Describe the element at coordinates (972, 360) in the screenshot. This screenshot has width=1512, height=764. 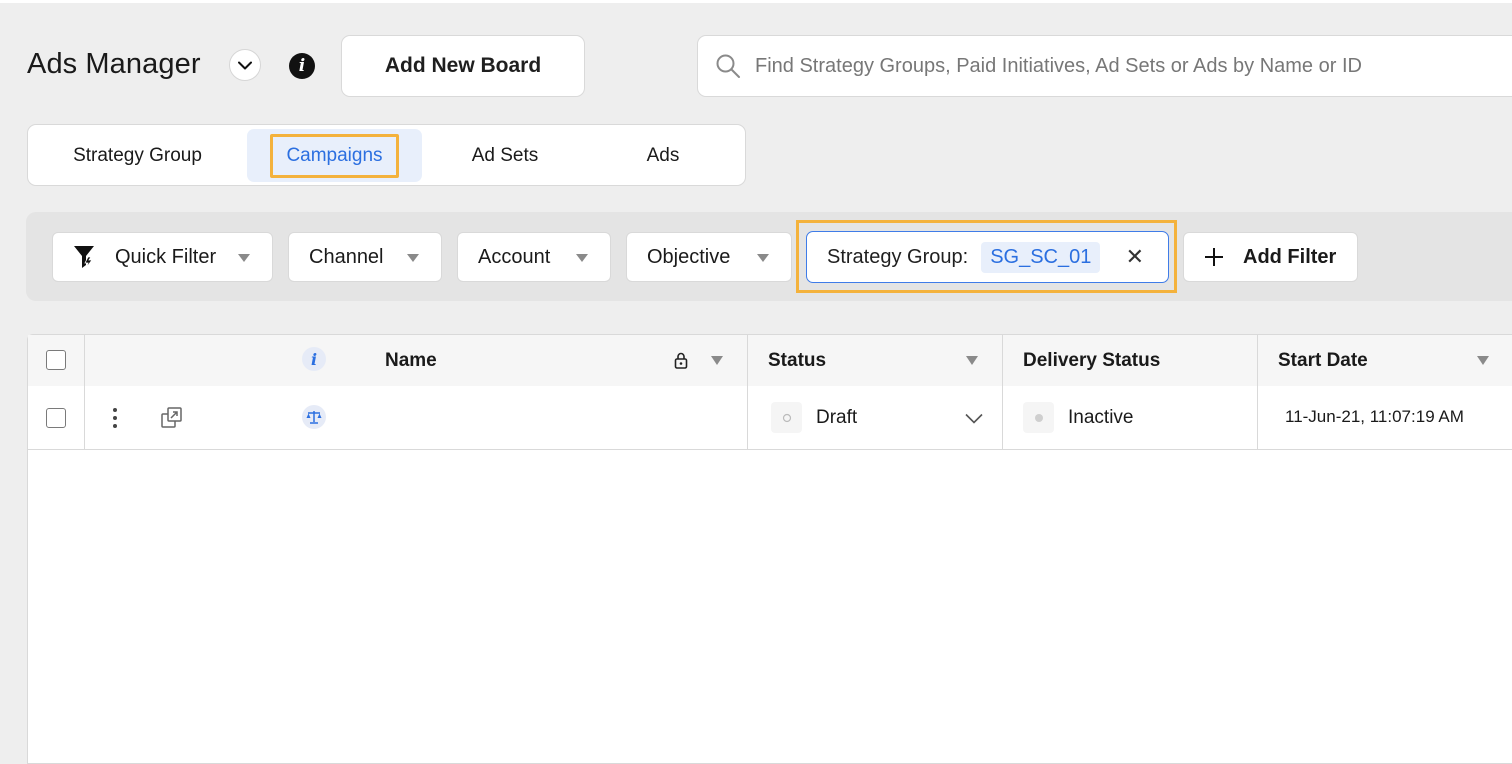
I see `status-sort-caret-icon` at that location.